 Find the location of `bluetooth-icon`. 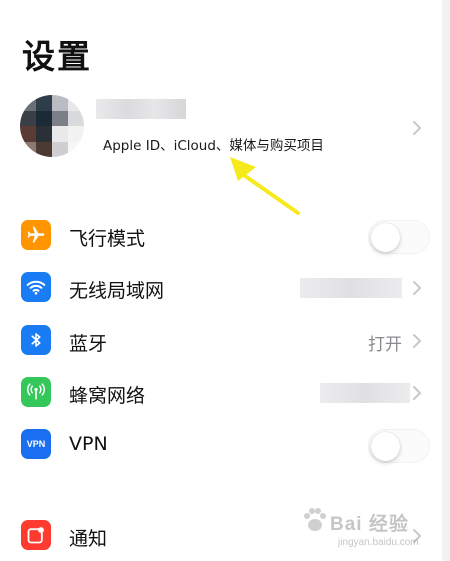

bluetooth-icon is located at coordinates (36, 340).